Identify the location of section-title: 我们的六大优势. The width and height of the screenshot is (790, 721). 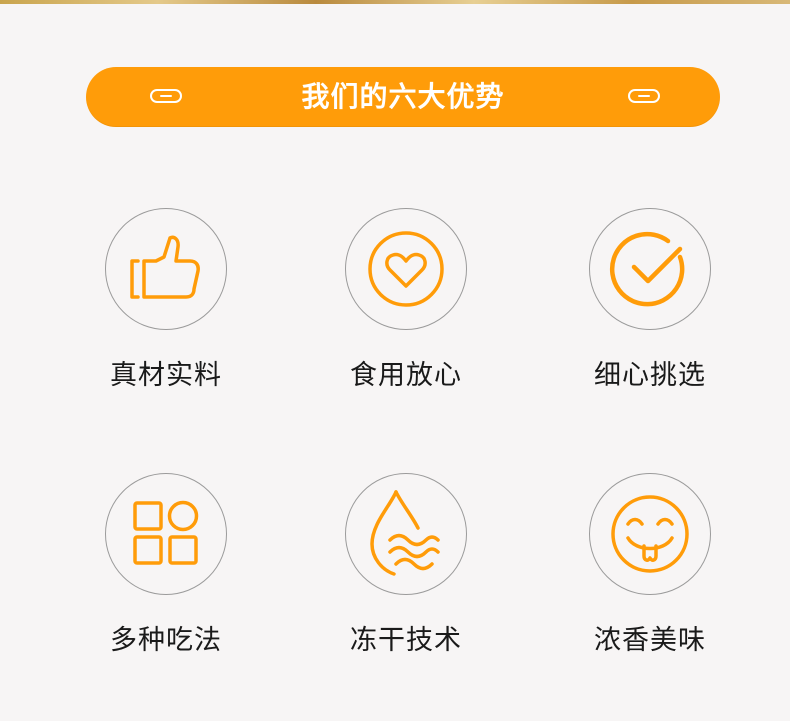
(403, 96).